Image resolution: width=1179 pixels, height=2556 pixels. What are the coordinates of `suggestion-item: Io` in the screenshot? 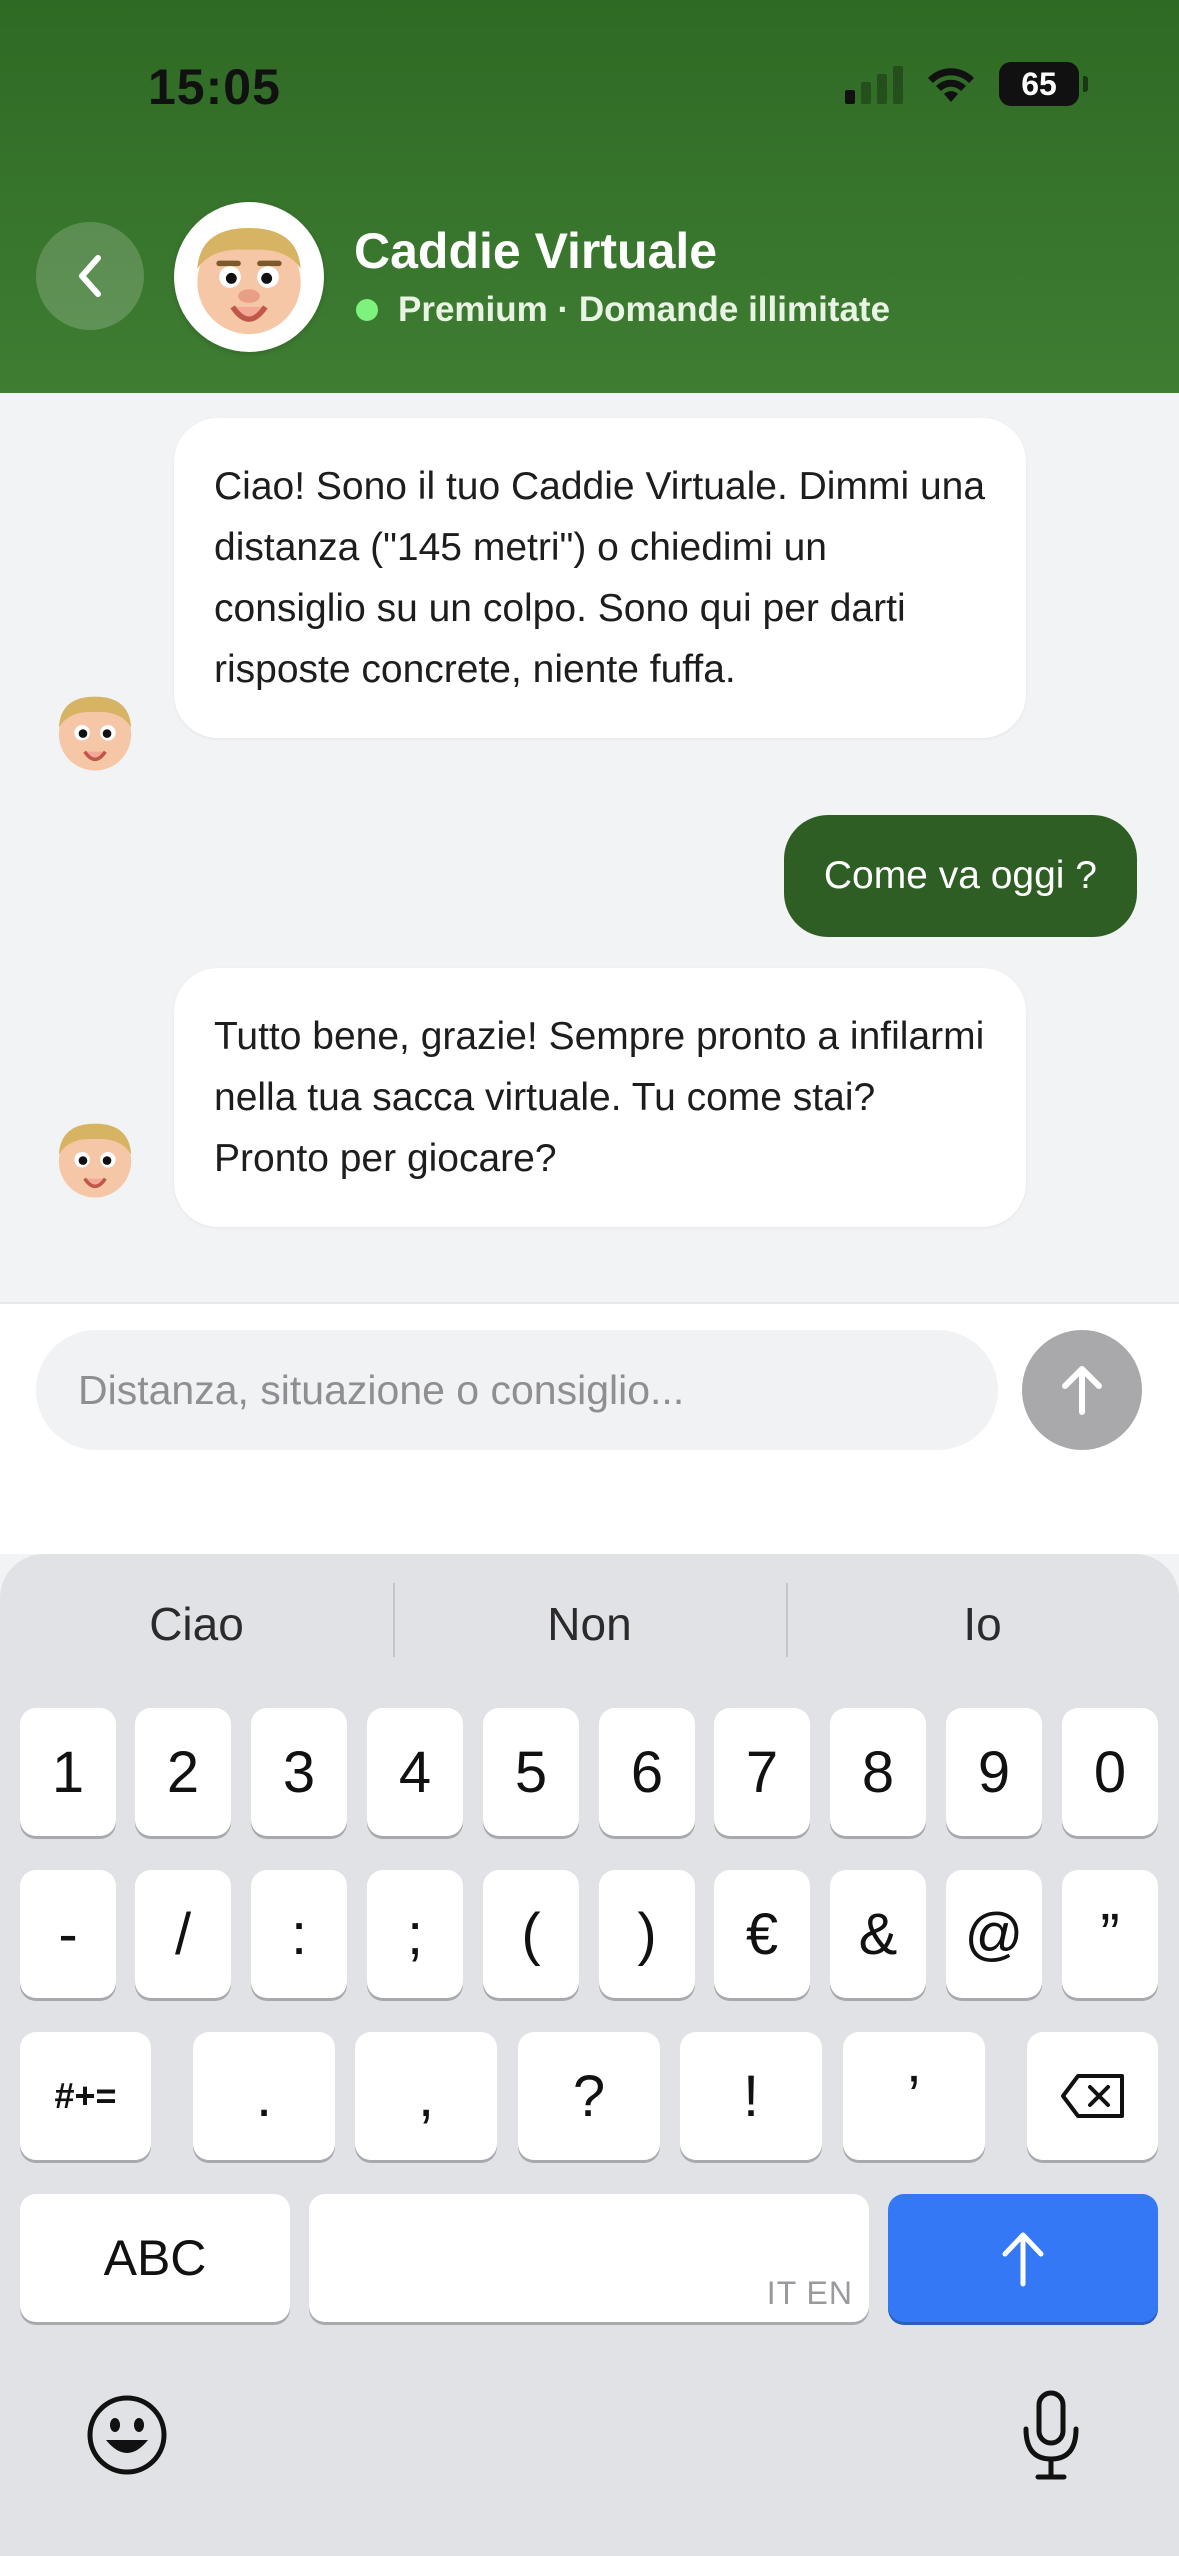 It's located at (982, 1620).